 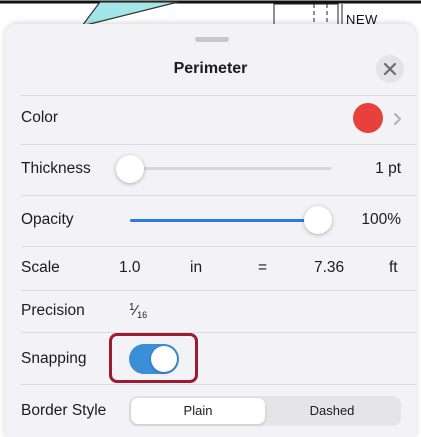 What do you see at coordinates (40, 267) in the screenshot?
I see `scale-label: Scale` at bounding box center [40, 267].